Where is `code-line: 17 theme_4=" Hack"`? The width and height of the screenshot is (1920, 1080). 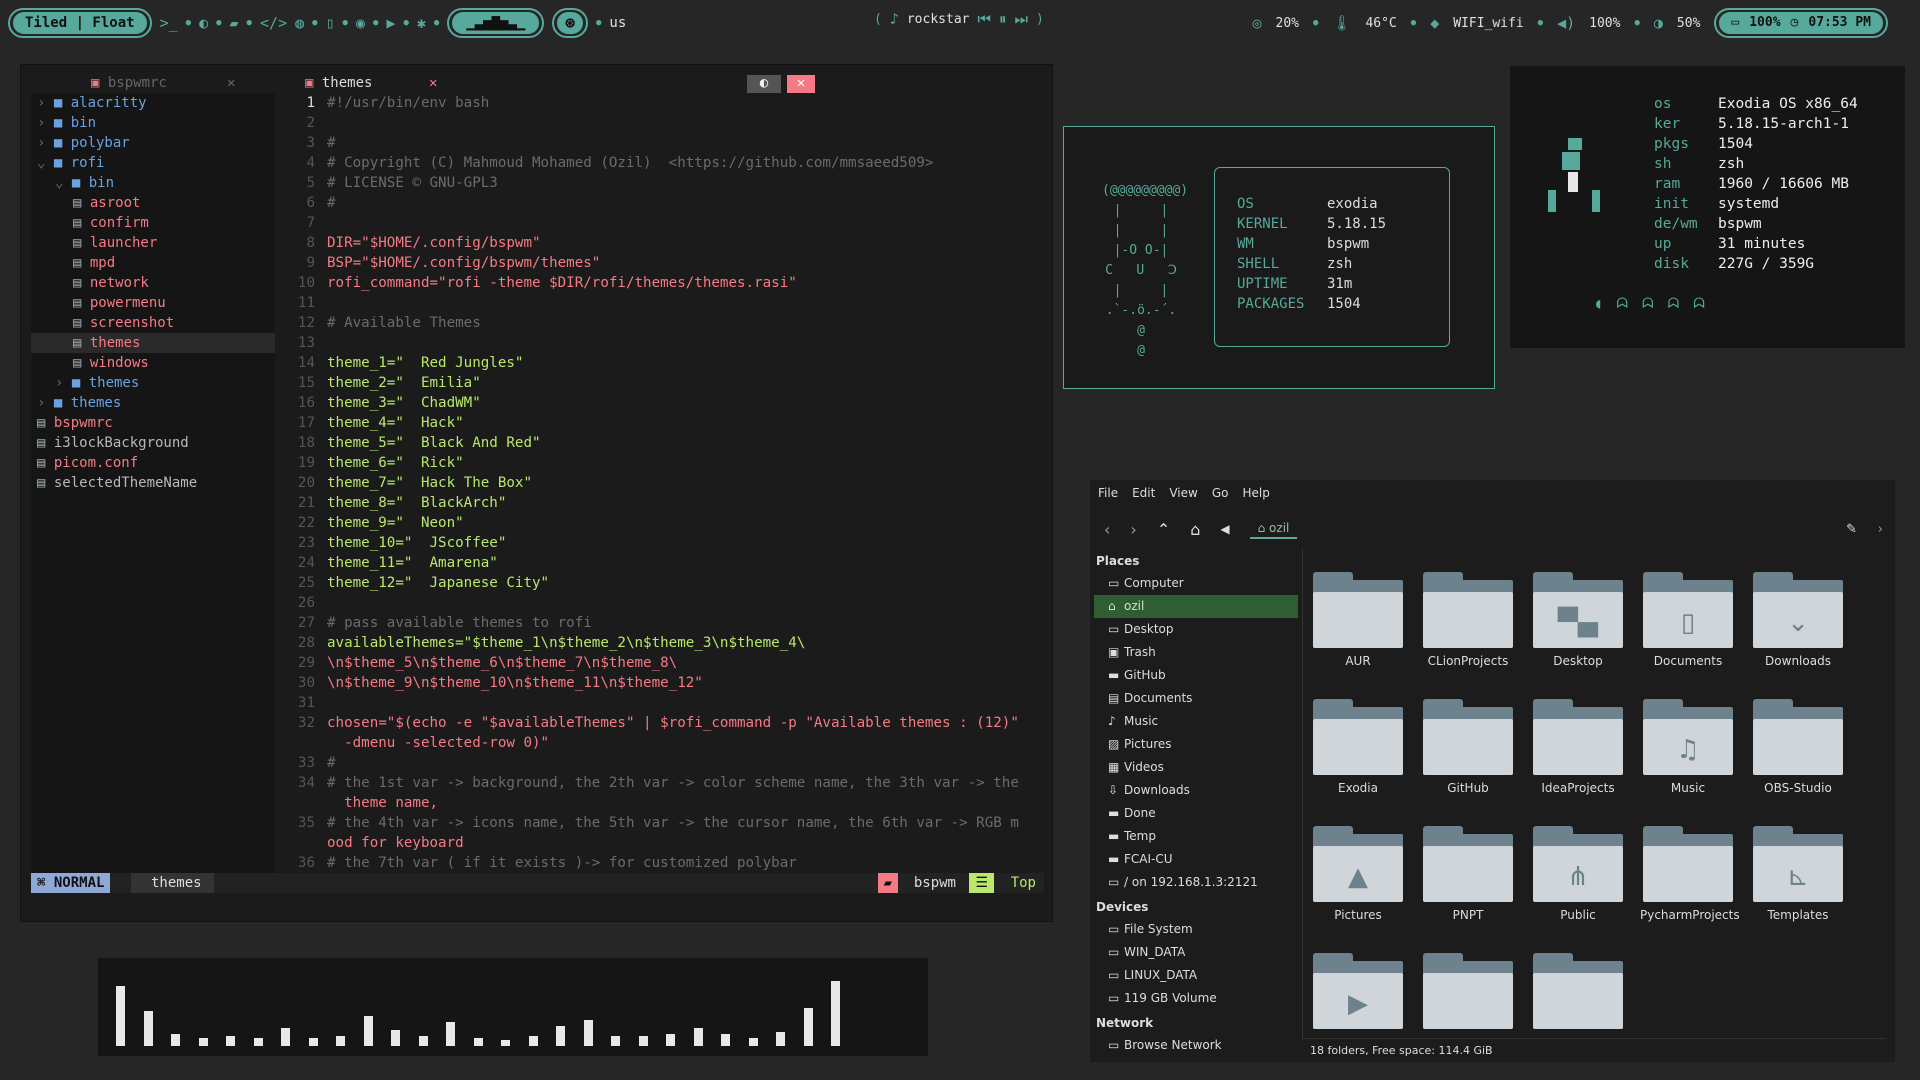 code-line: 17 theme_4=" Hack" is located at coordinates (663, 423).